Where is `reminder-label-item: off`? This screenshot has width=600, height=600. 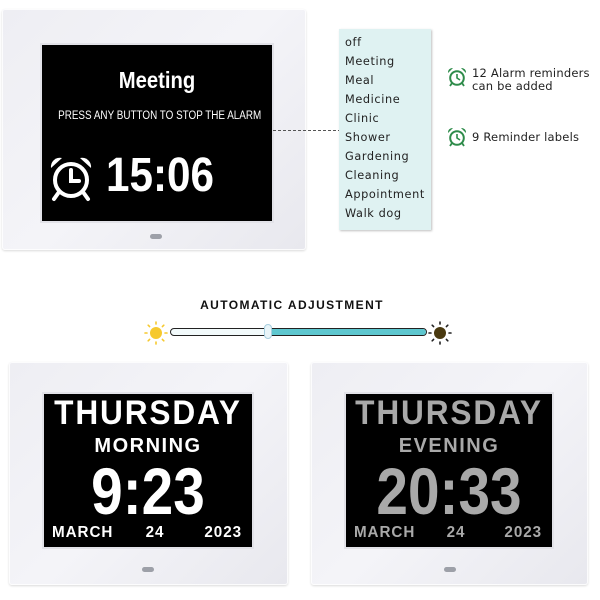
reminder-label-item: off is located at coordinates (353, 42).